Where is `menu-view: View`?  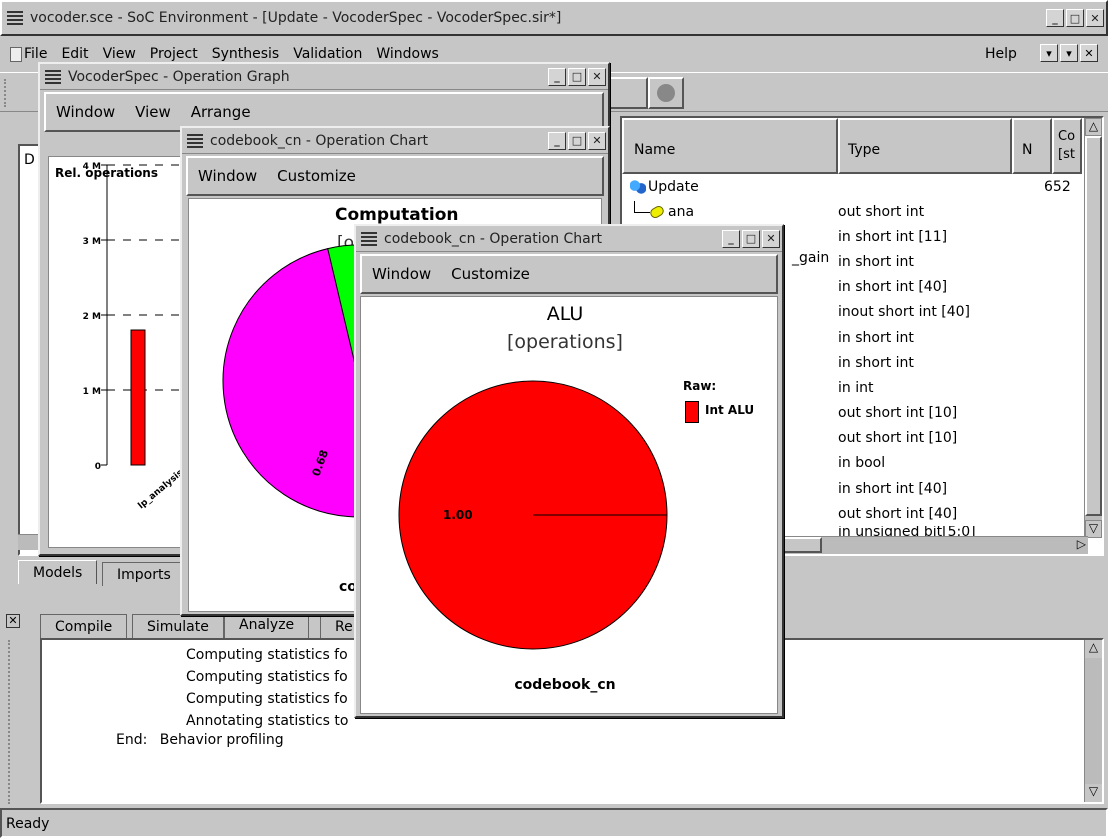 menu-view: View is located at coordinates (119, 54).